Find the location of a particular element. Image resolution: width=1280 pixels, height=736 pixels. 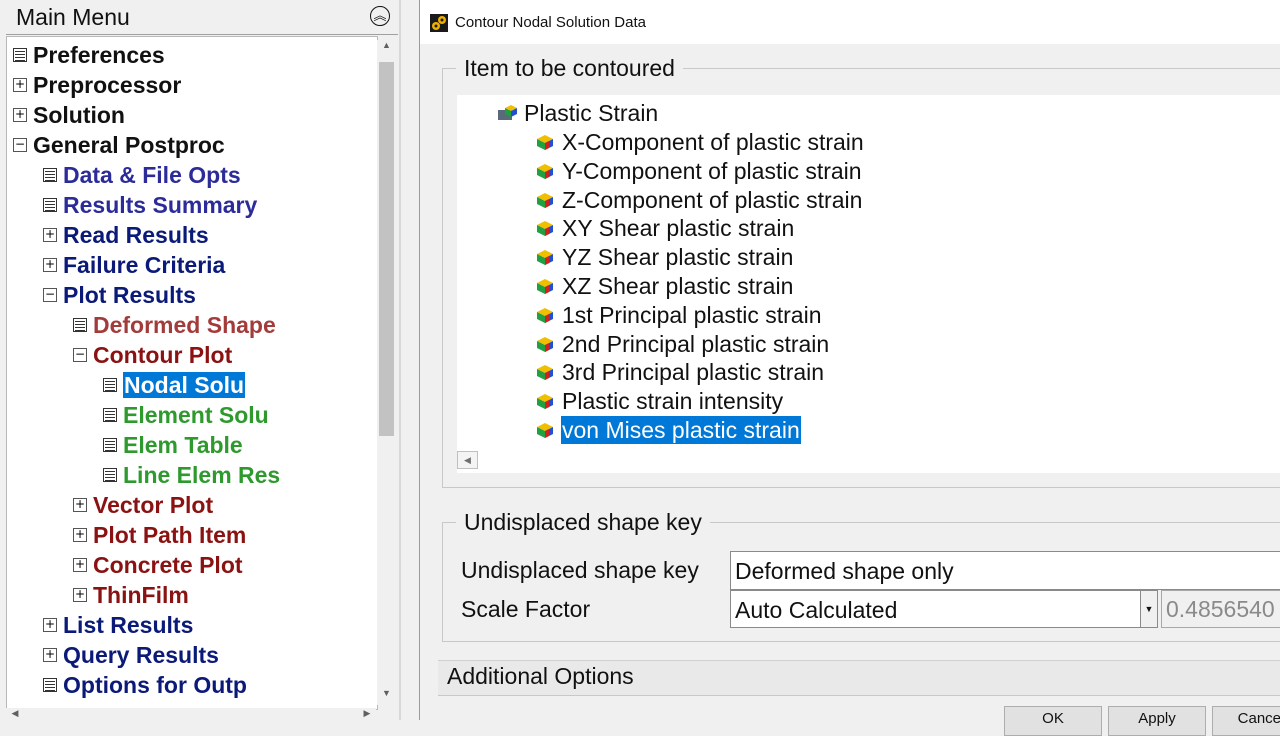

menu-item-query-results: + Query Results is located at coordinates (131, 655).